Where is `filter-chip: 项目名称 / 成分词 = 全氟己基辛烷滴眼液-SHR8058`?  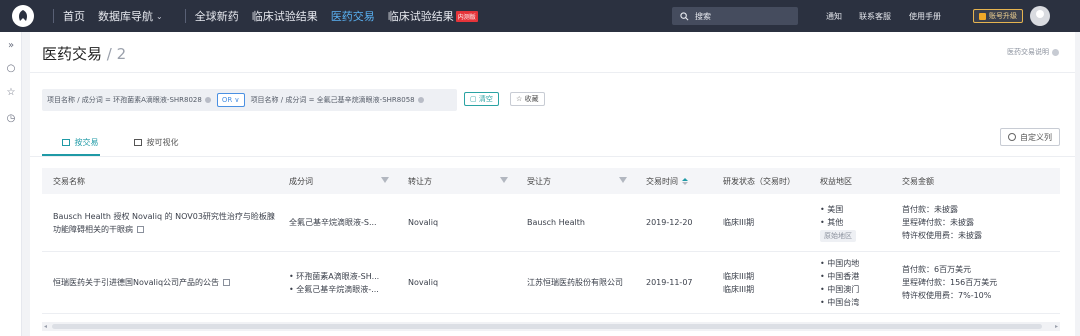 filter-chip: 项目名称 / 成分词 = 全氟己基辛烷滴眼液-SHR8058 is located at coordinates (337, 100).